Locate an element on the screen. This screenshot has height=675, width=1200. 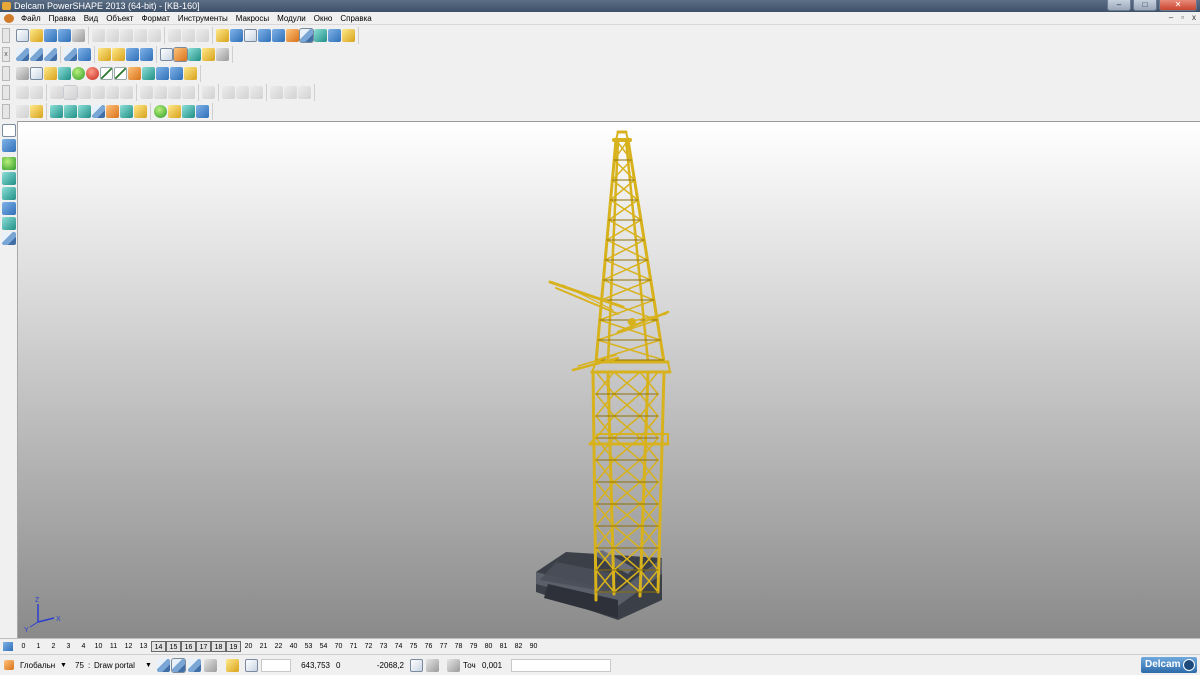
circle-icon is located at coordinates (250, 35).